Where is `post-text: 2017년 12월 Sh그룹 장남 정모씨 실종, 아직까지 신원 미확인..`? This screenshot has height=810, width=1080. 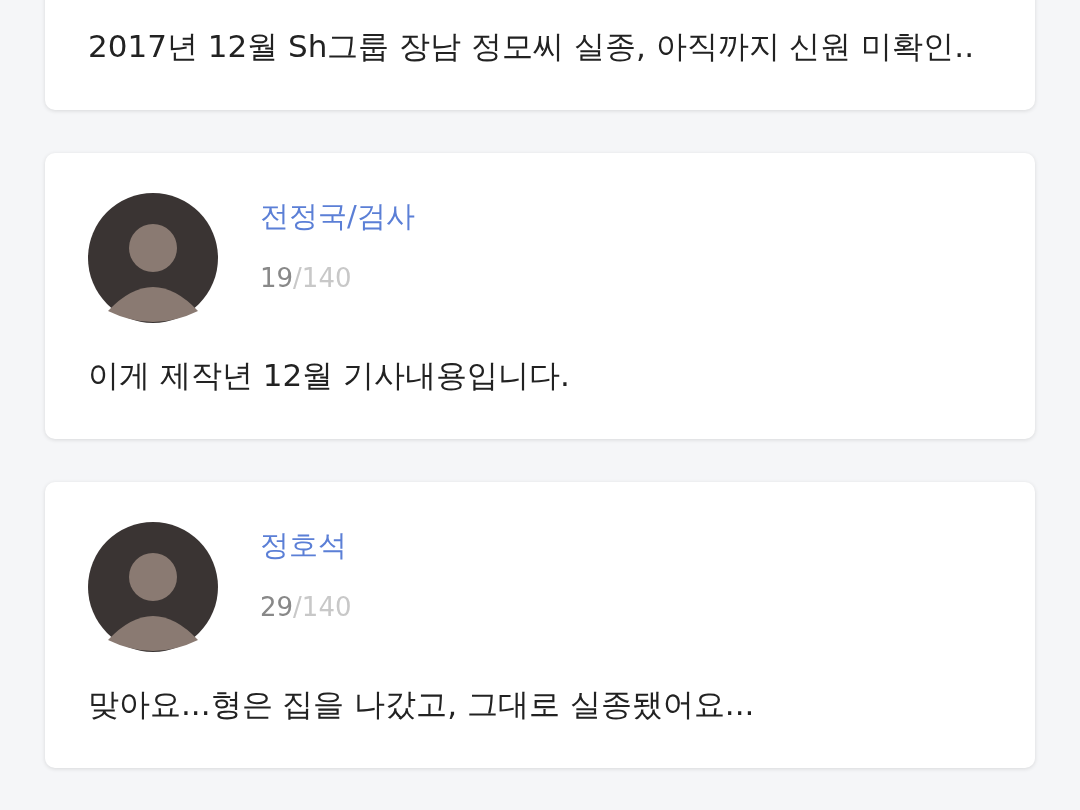
post-text: 2017년 12월 Sh그룹 장남 정모씨 실종, 아직까지 신원 미확인.. is located at coordinates (532, 46).